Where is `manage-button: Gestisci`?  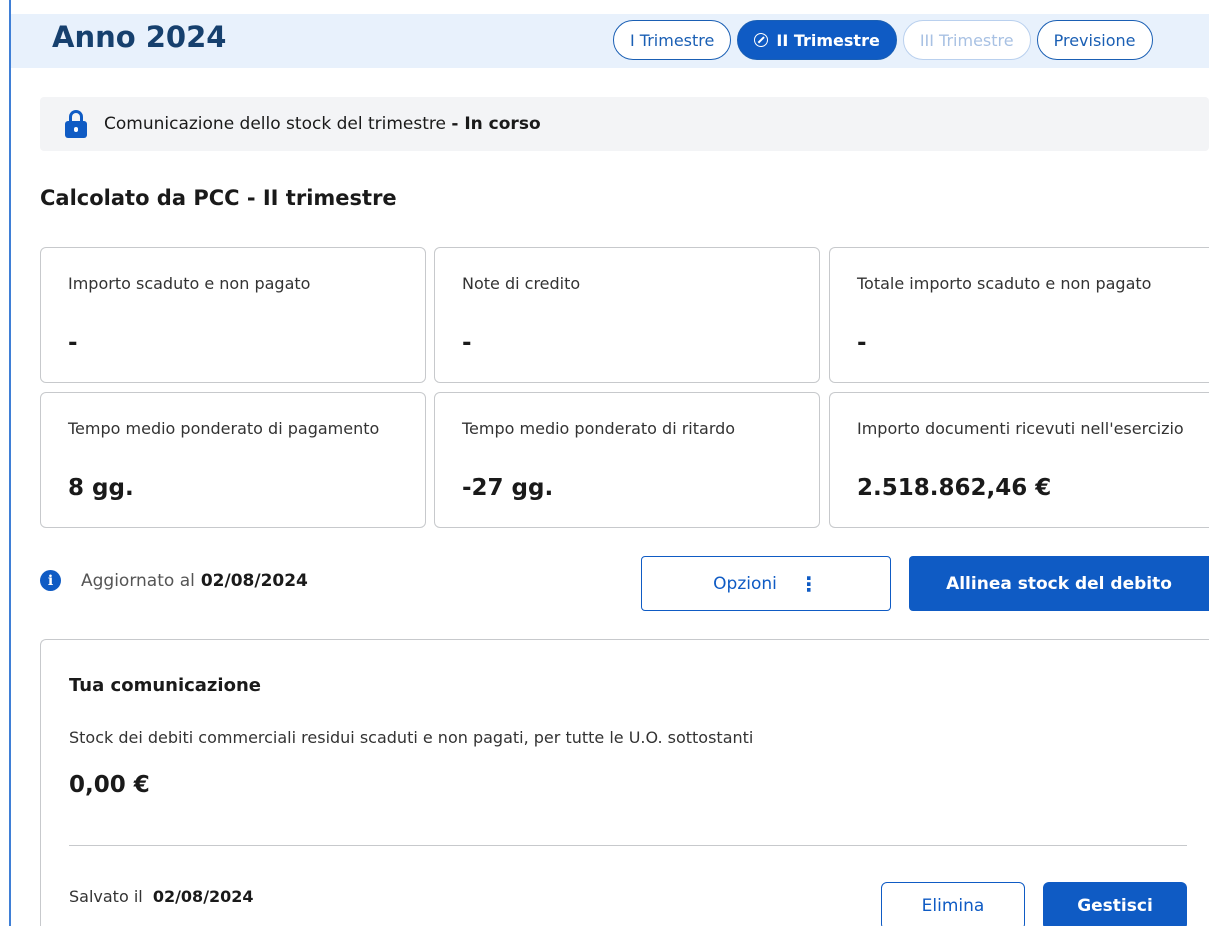 manage-button: Gestisci is located at coordinates (1115, 904).